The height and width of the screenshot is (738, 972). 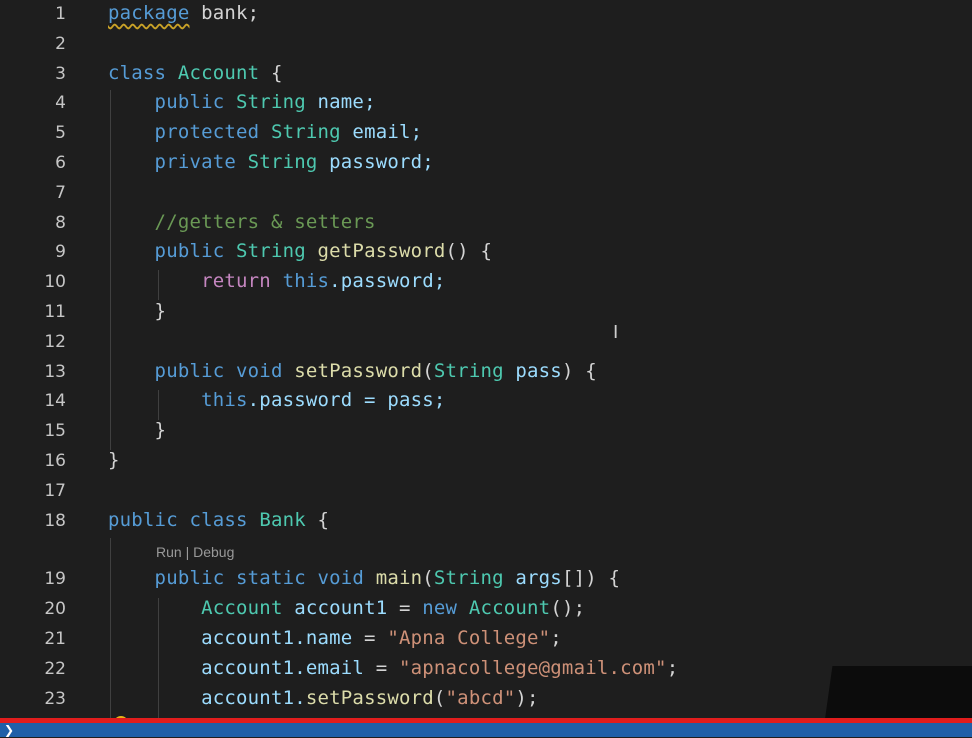 What do you see at coordinates (55, 401) in the screenshot?
I see `line-number: 14` at bounding box center [55, 401].